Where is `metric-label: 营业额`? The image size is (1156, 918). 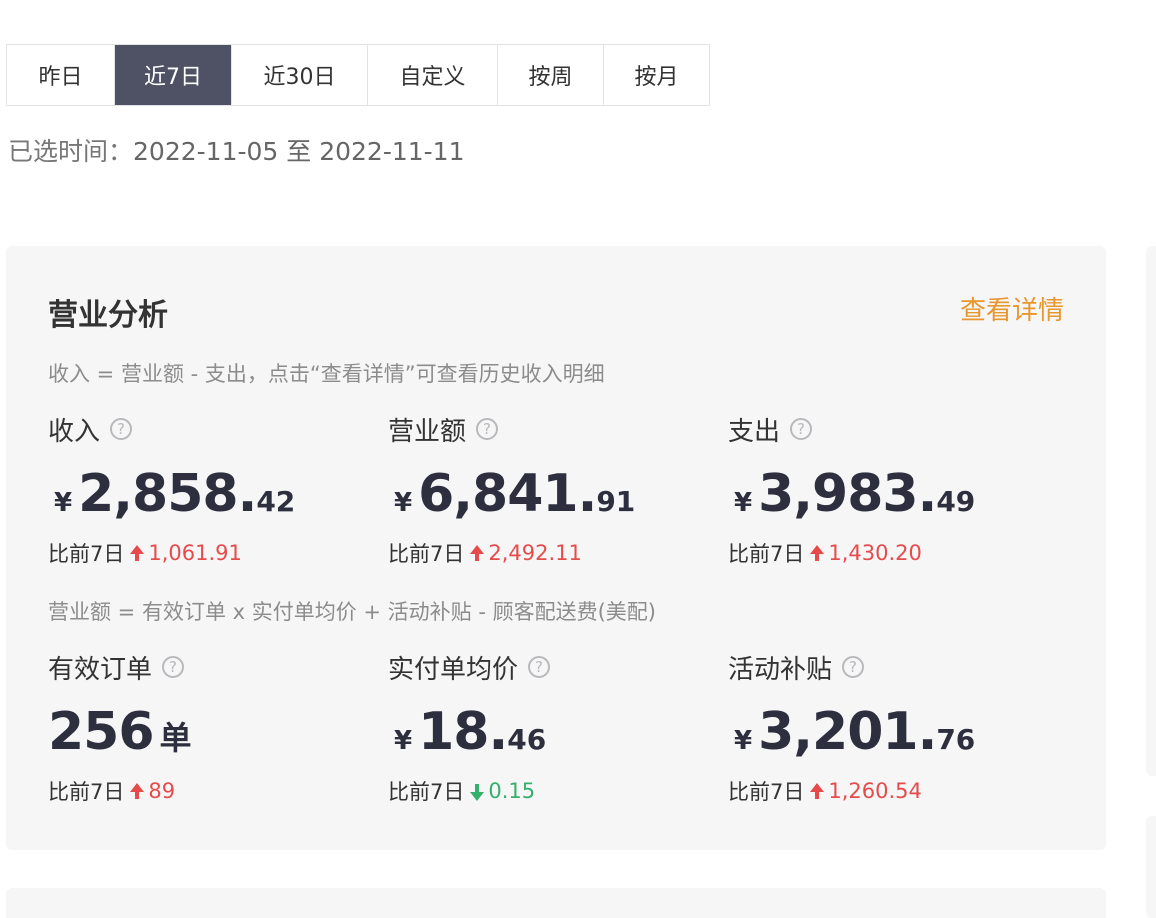
metric-label: 营业额 is located at coordinates (427, 431).